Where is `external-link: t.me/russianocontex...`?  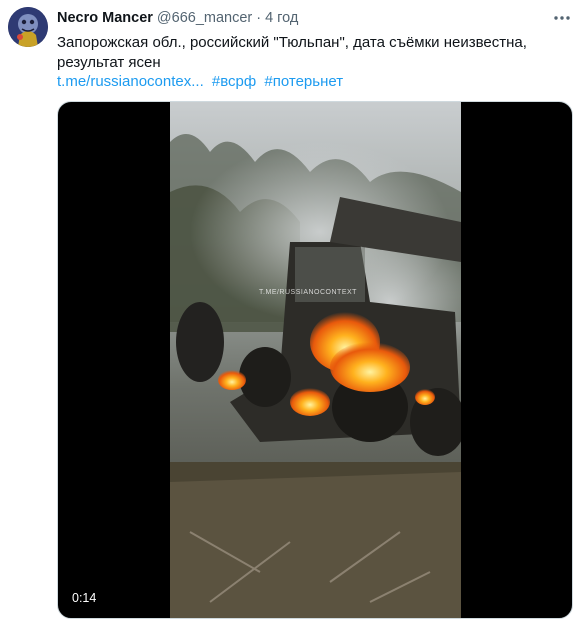
external-link: t.me/russianocontex... is located at coordinates (130, 81).